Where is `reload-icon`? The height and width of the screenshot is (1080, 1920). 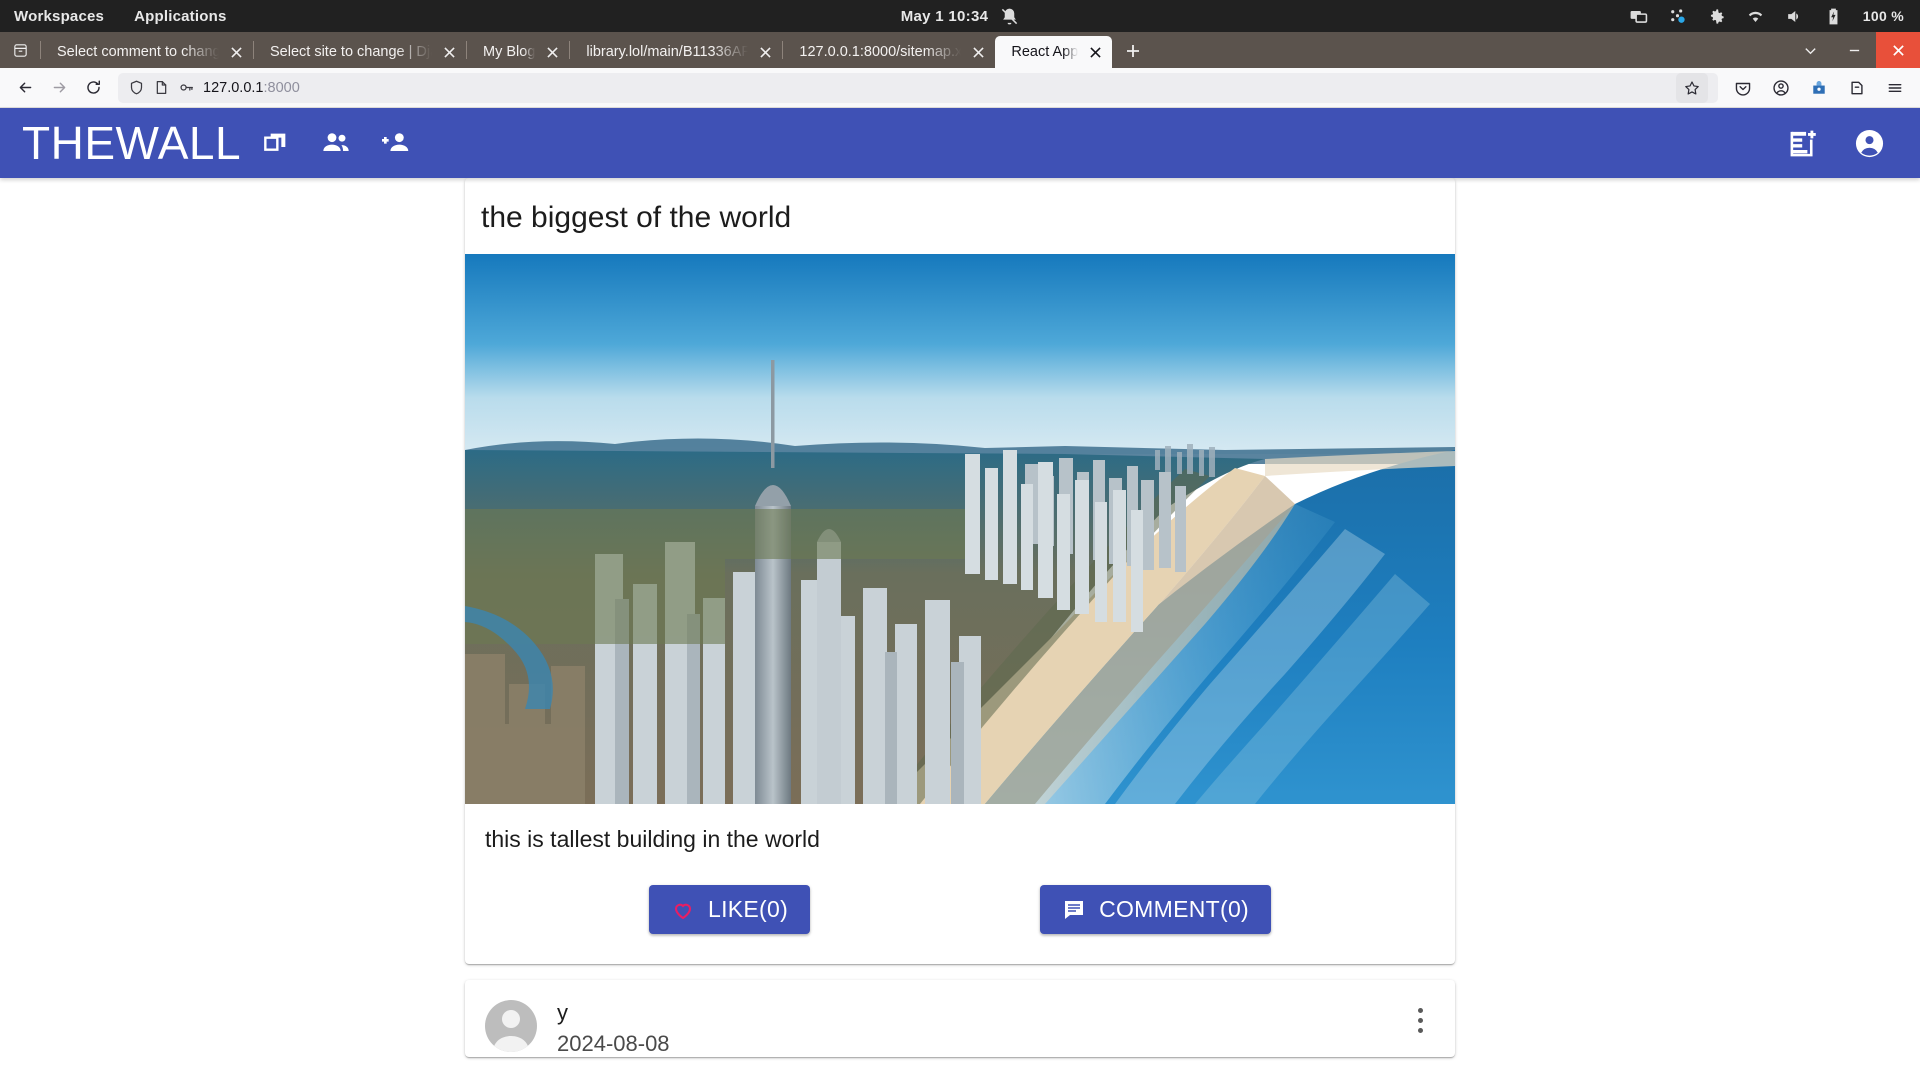 reload-icon is located at coordinates (93, 88).